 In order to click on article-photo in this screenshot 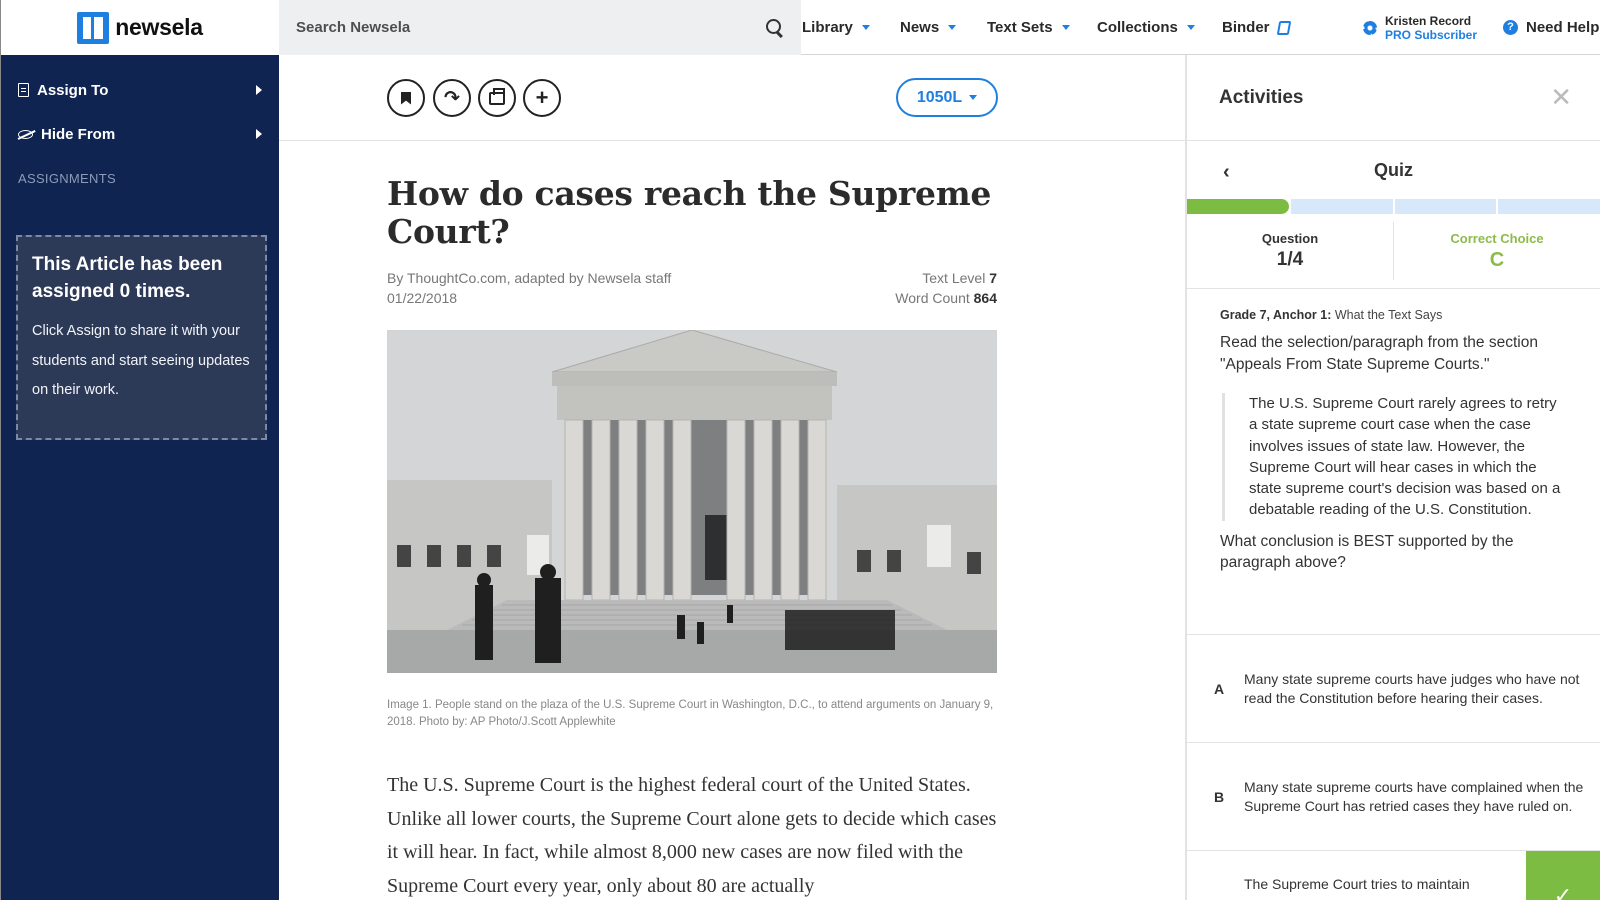, I will do `click(692, 501)`.